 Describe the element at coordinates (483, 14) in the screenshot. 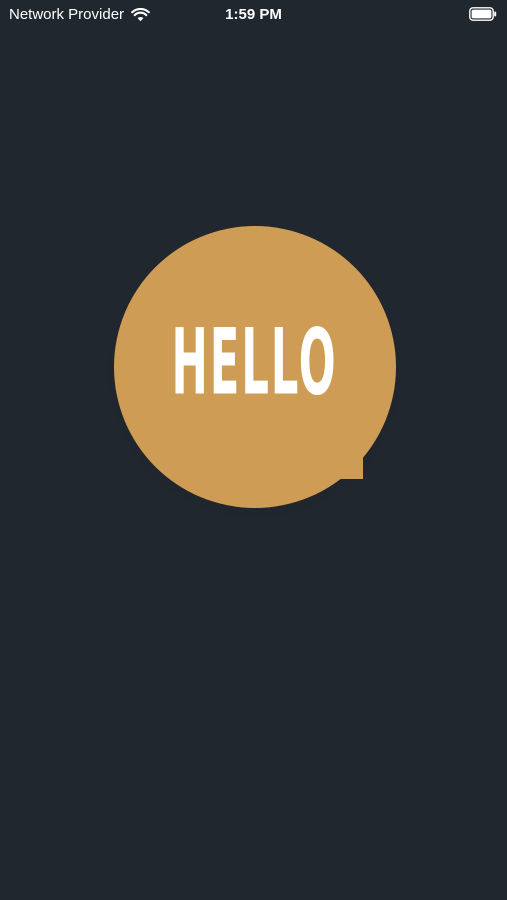

I see `battery-icon` at that location.